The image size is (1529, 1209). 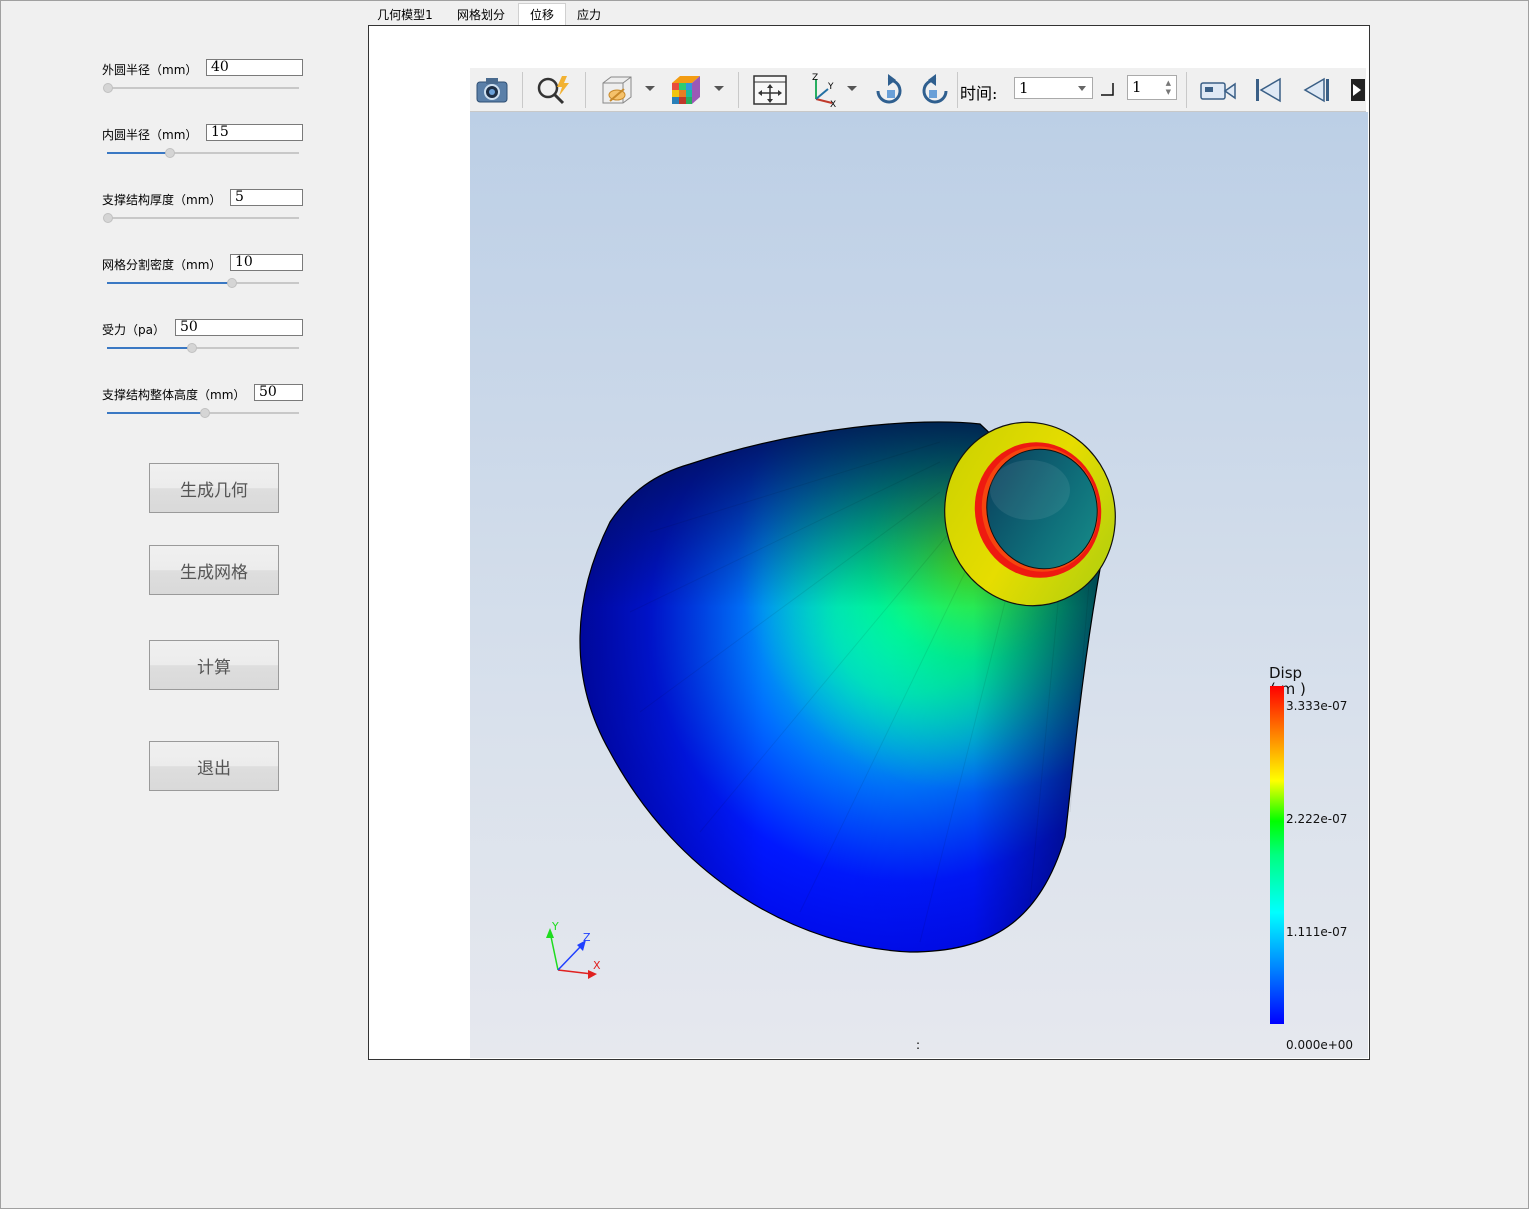 I want to click on compute-button: 计算, so click(x=214, y=665).